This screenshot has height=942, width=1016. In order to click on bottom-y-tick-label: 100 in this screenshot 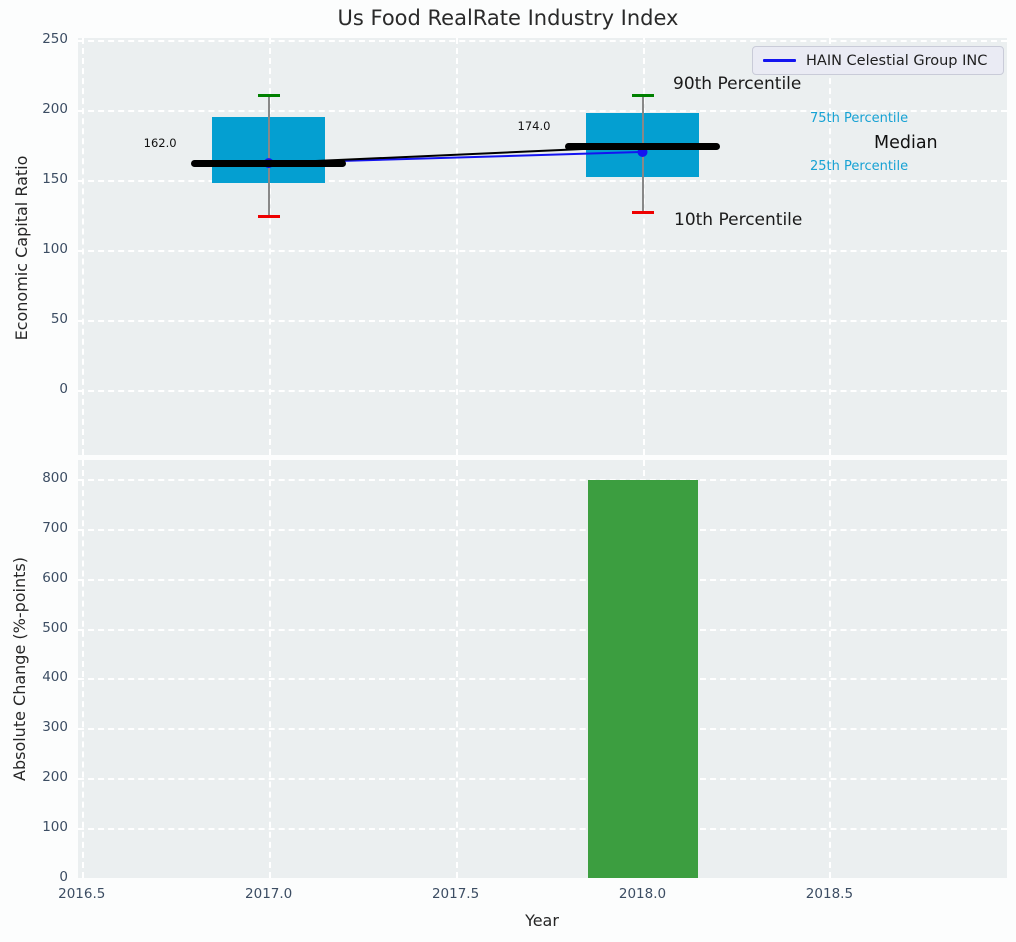, I will do `click(55, 827)`.